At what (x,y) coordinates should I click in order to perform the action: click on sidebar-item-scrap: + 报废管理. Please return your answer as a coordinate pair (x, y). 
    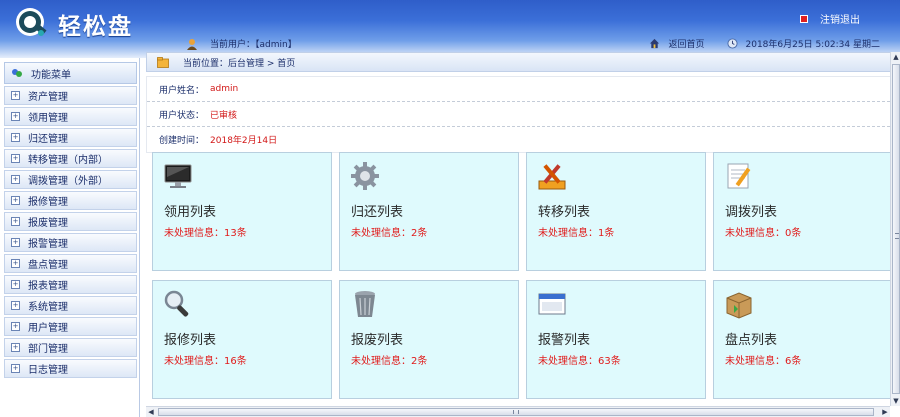
    Looking at the image, I should click on (70, 221).